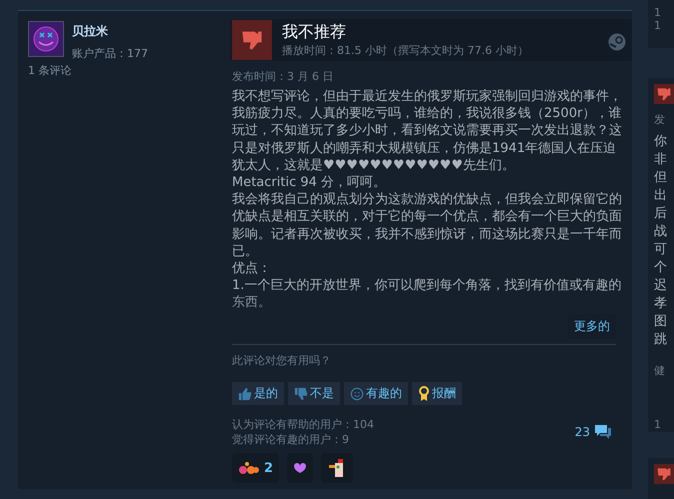  I want to click on vote-button: 报酬, so click(437, 393).